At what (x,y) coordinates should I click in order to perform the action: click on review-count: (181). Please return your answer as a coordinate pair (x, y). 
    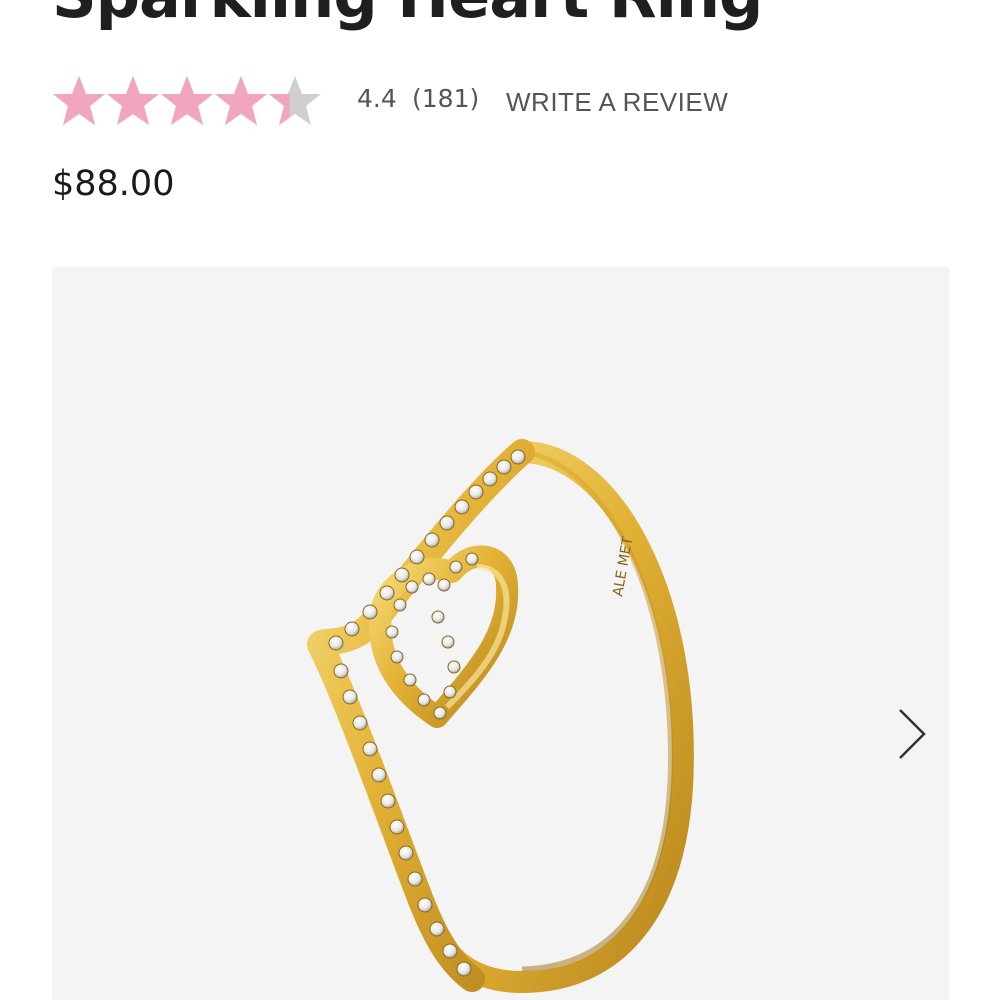
    Looking at the image, I should click on (445, 98).